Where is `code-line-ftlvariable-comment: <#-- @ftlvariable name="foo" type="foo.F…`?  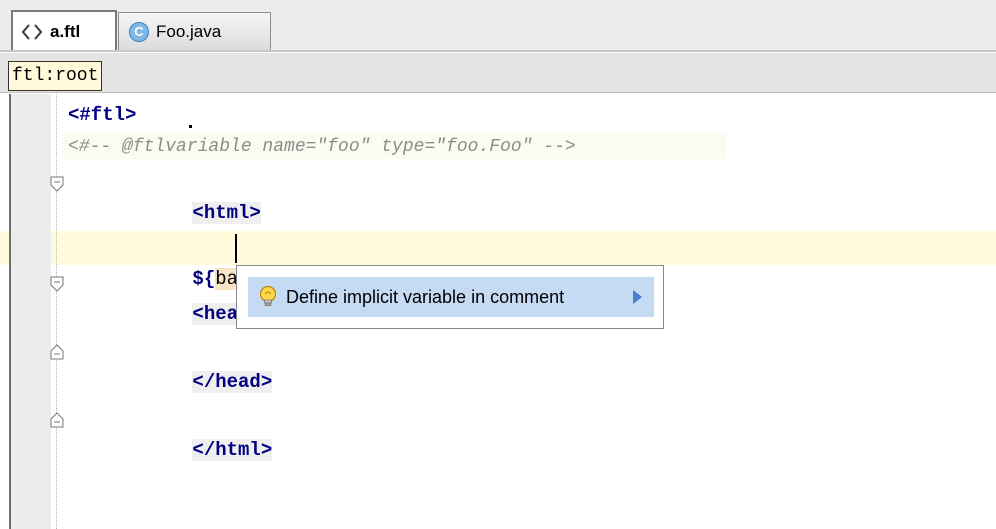 code-line-ftlvariable-comment: <#-- @ftlvariable name="foo" type="foo.F… is located at coordinates (322, 147).